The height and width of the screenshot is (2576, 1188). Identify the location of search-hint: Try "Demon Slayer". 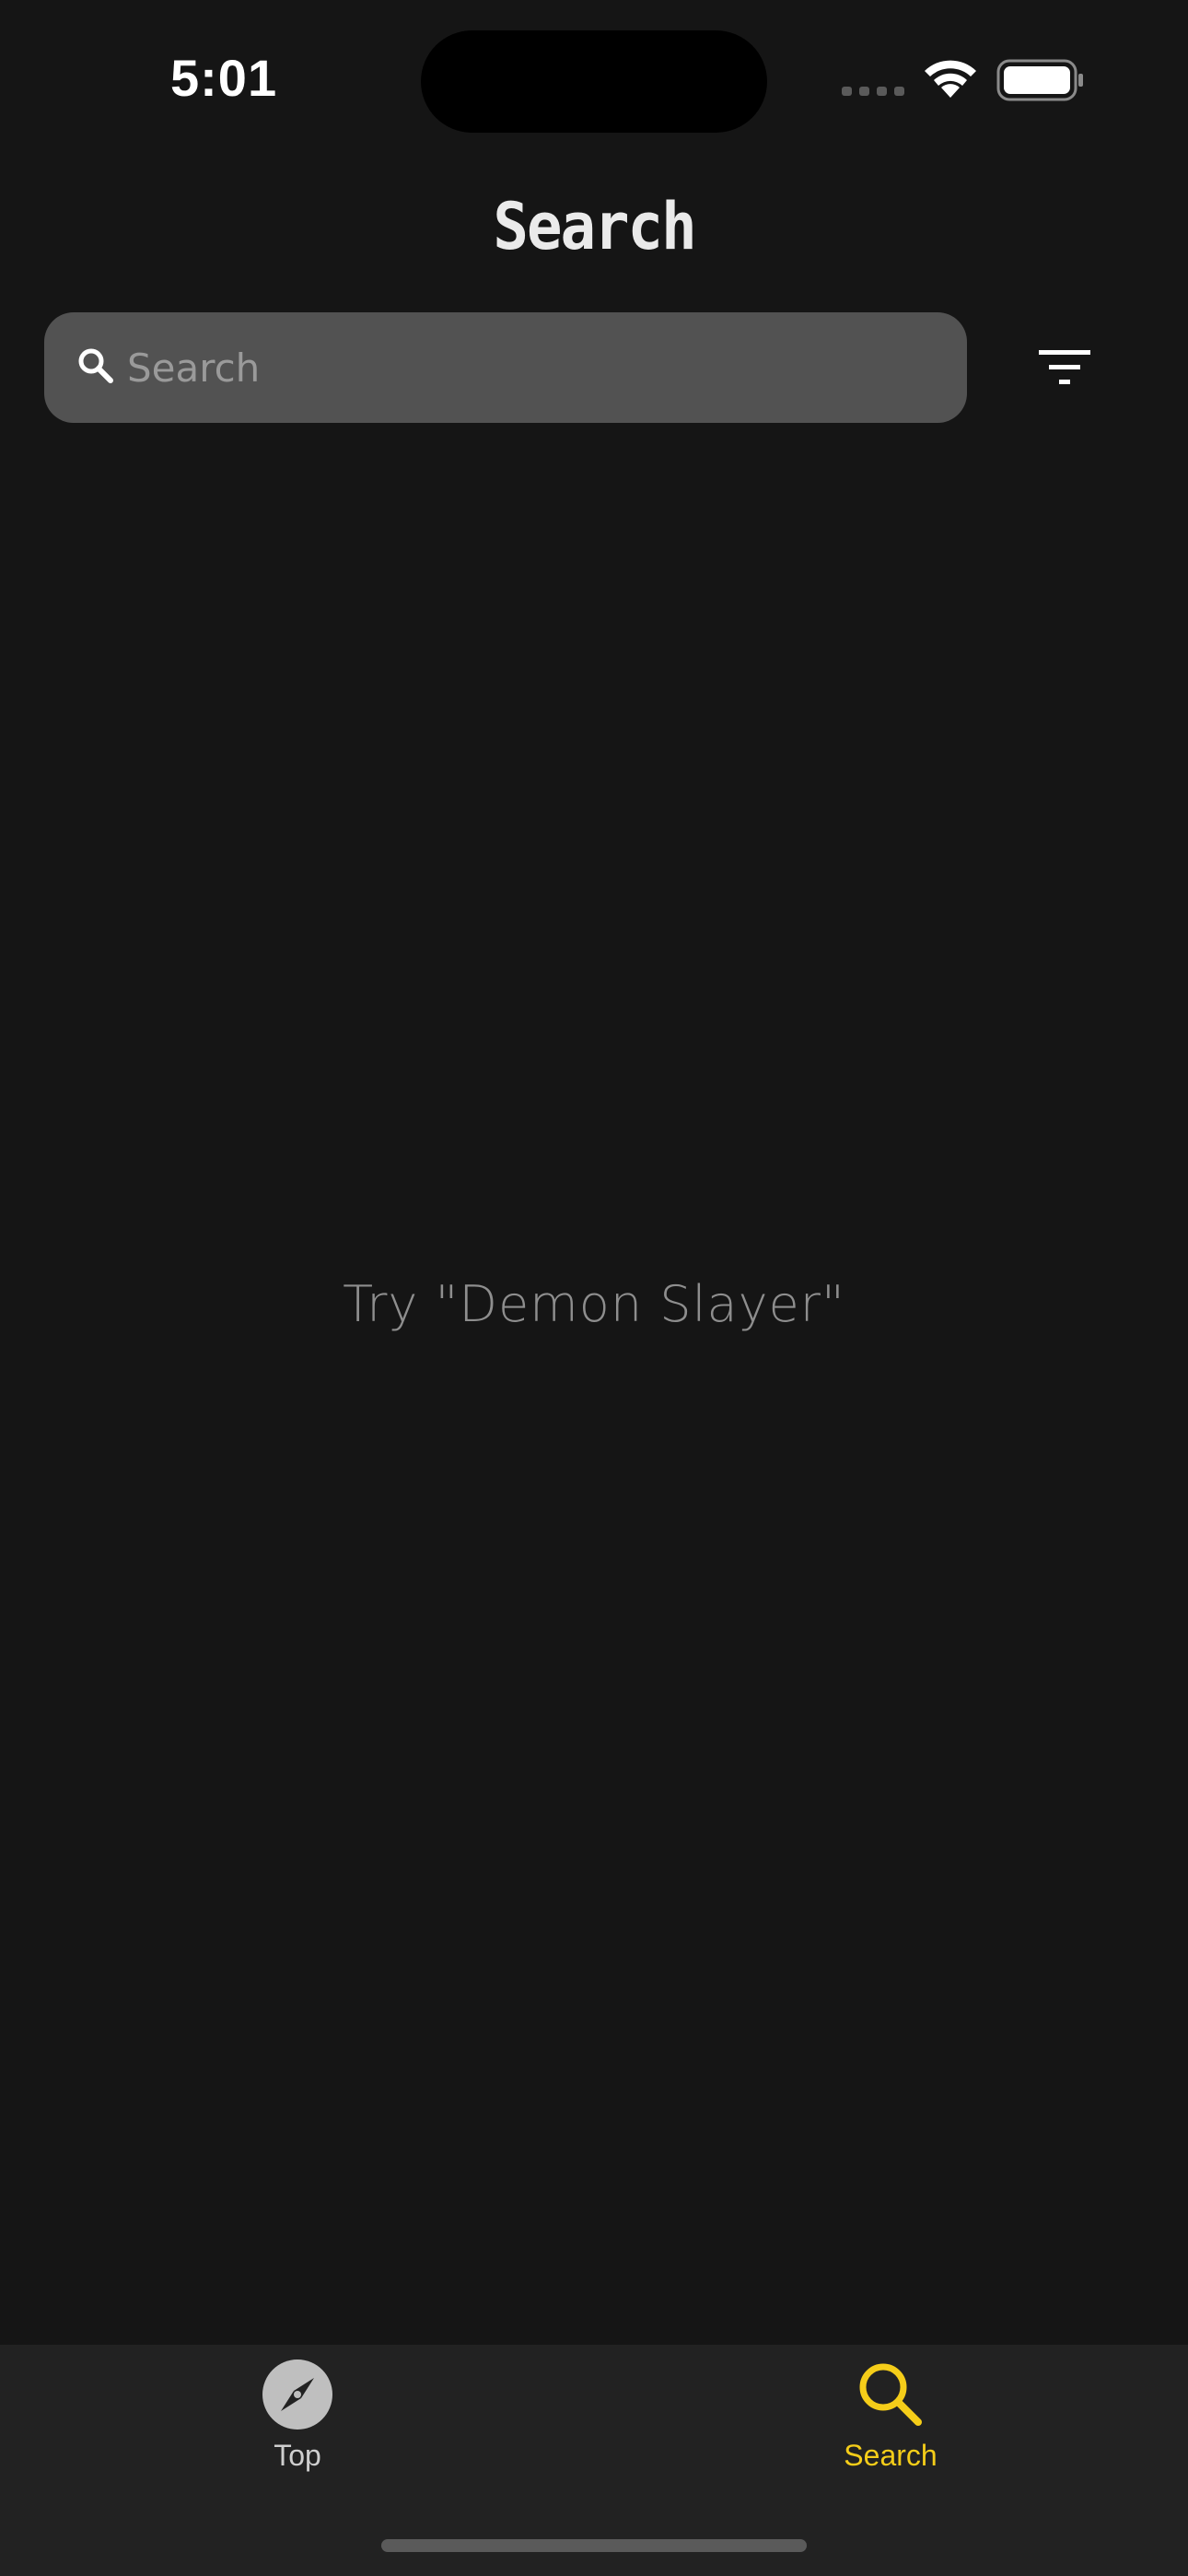
(594, 1304).